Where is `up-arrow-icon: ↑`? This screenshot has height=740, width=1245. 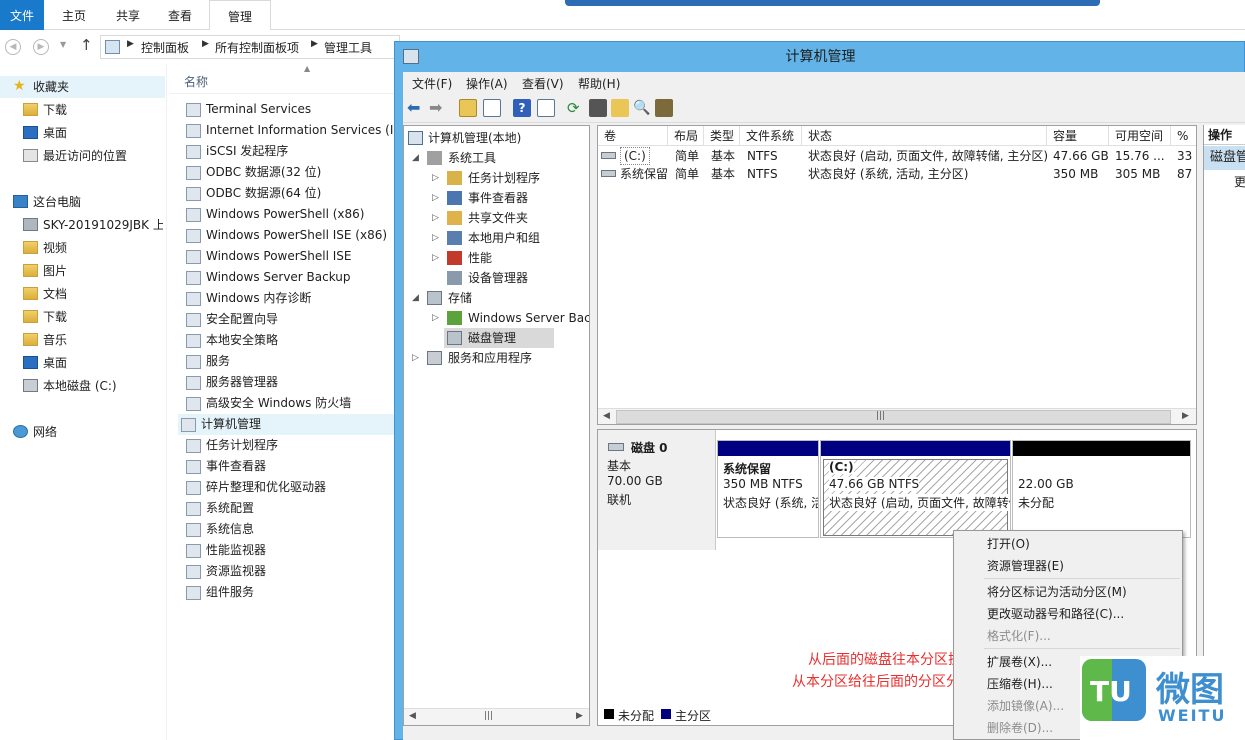 up-arrow-icon: ↑ is located at coordinates (86, 45).